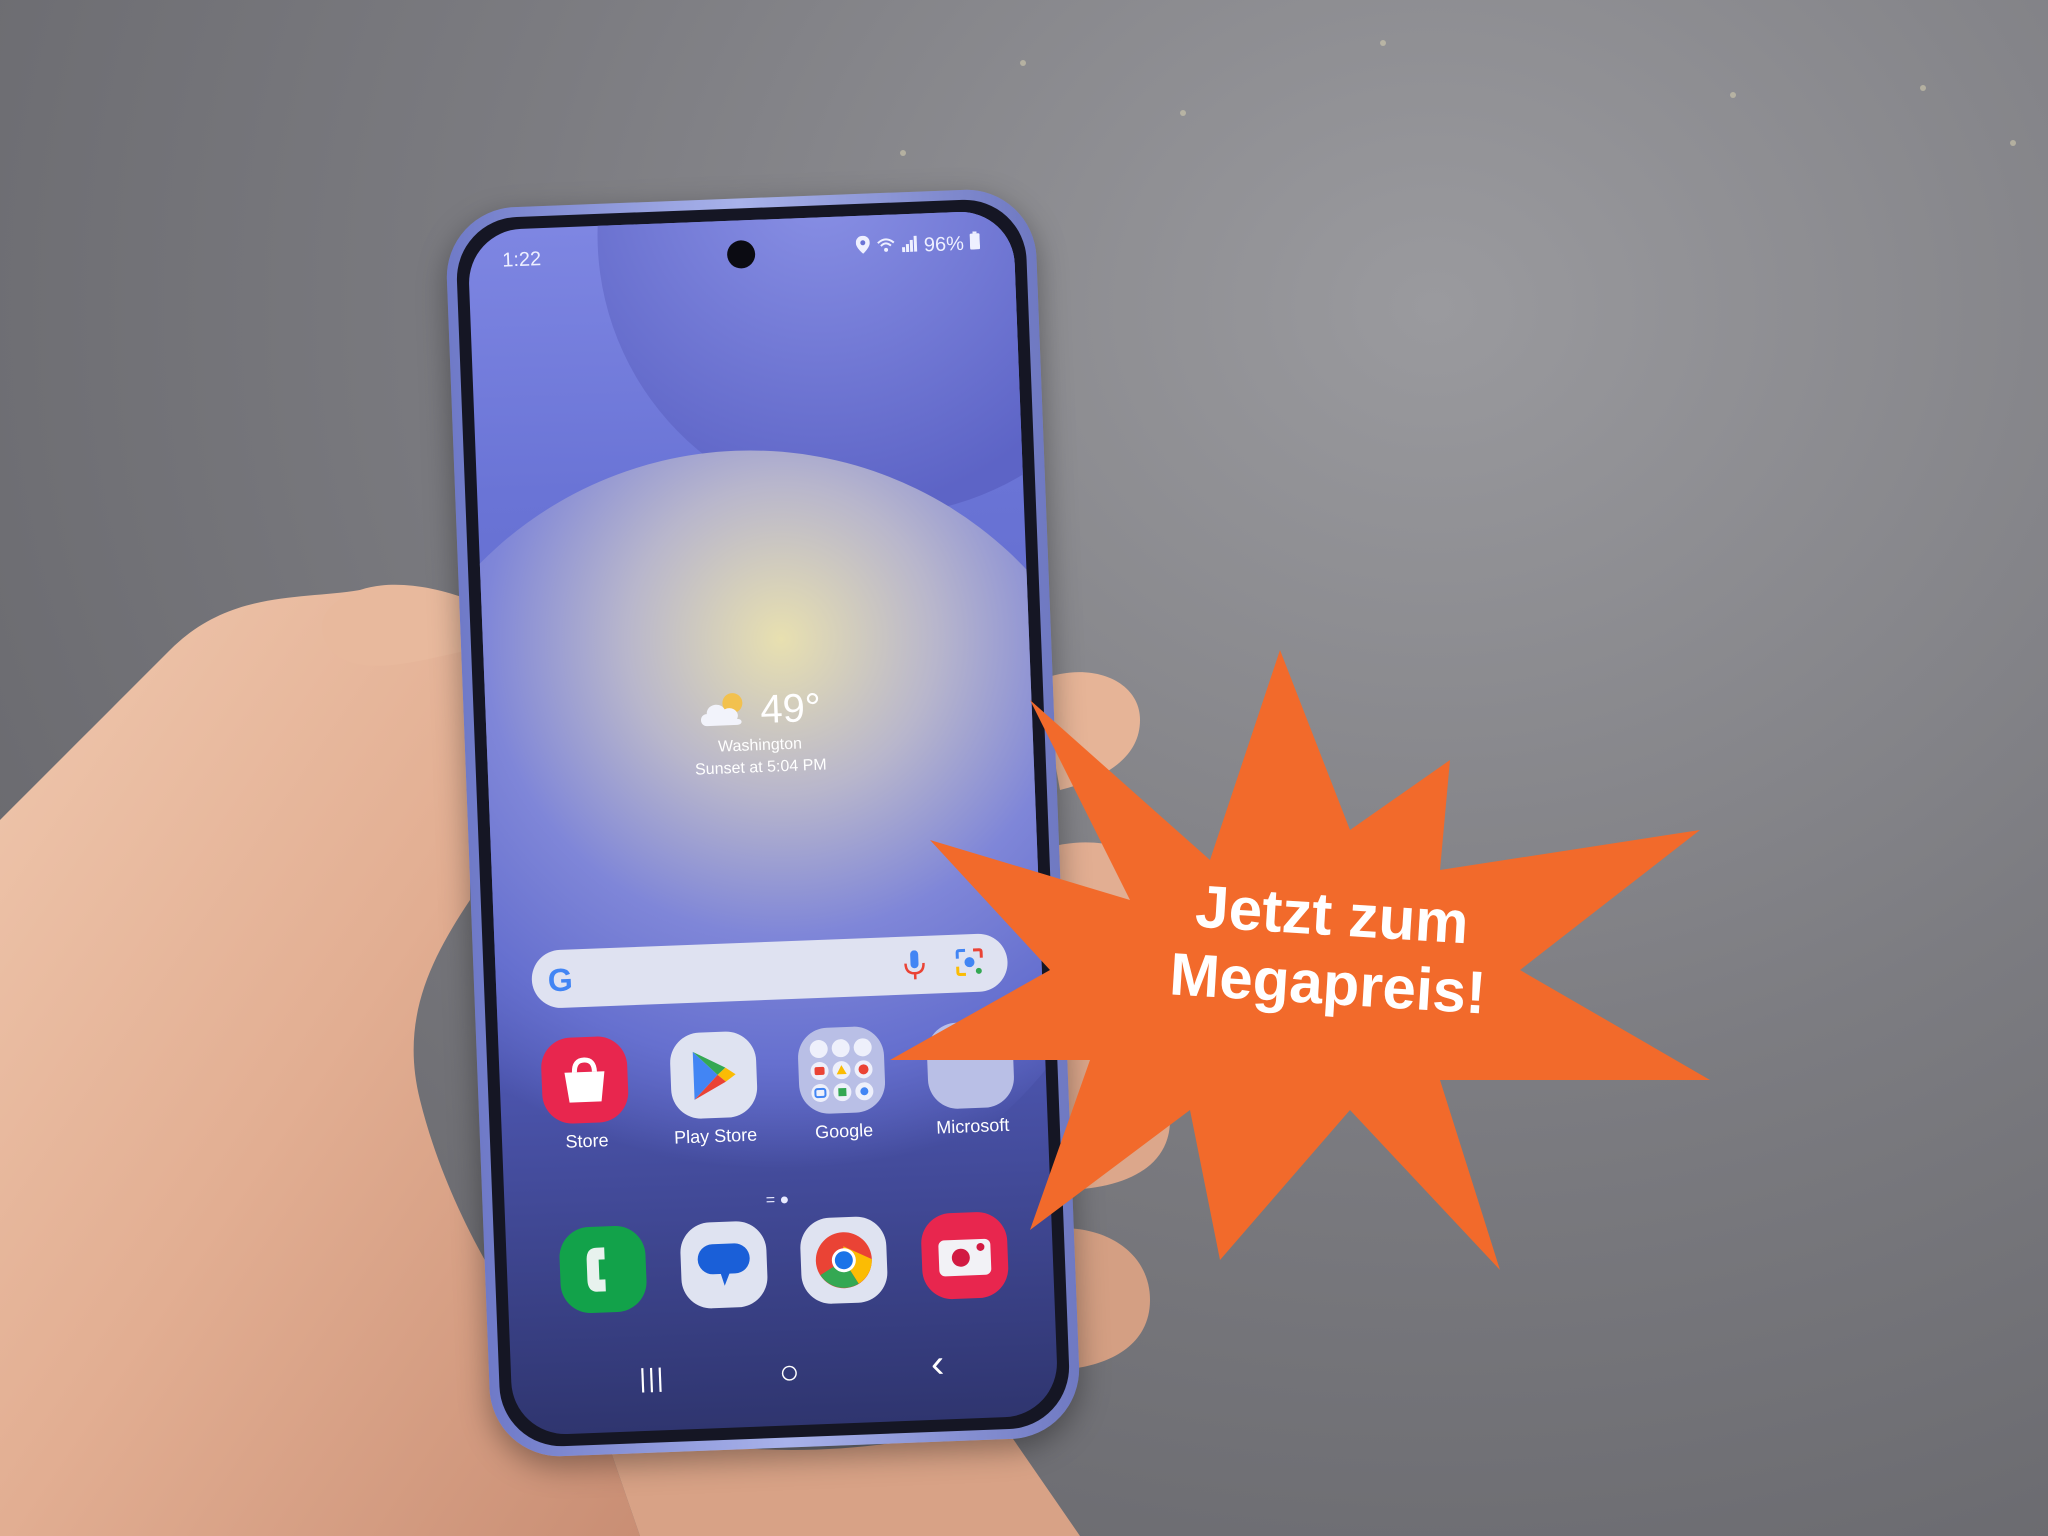 This screenshot has width=2048, height=1536. Describe the element at coordinates (724, 1265) in the screenshot. I see `messages-icon` at that location.